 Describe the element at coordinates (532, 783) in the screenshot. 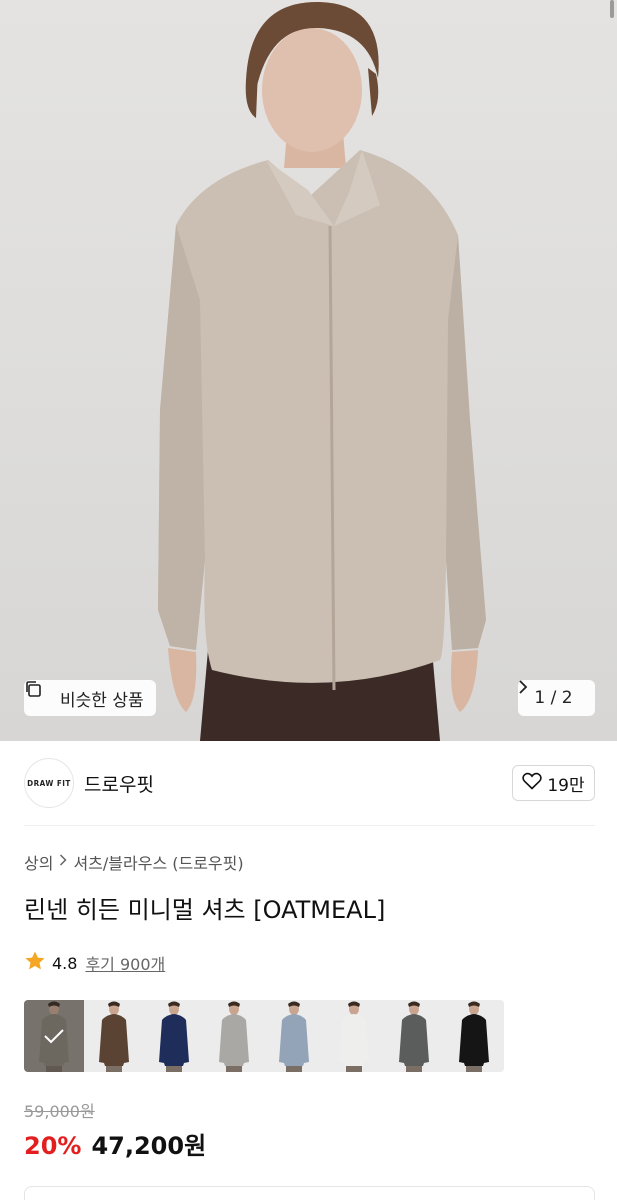

I see `heart-outline-icon` at that location.